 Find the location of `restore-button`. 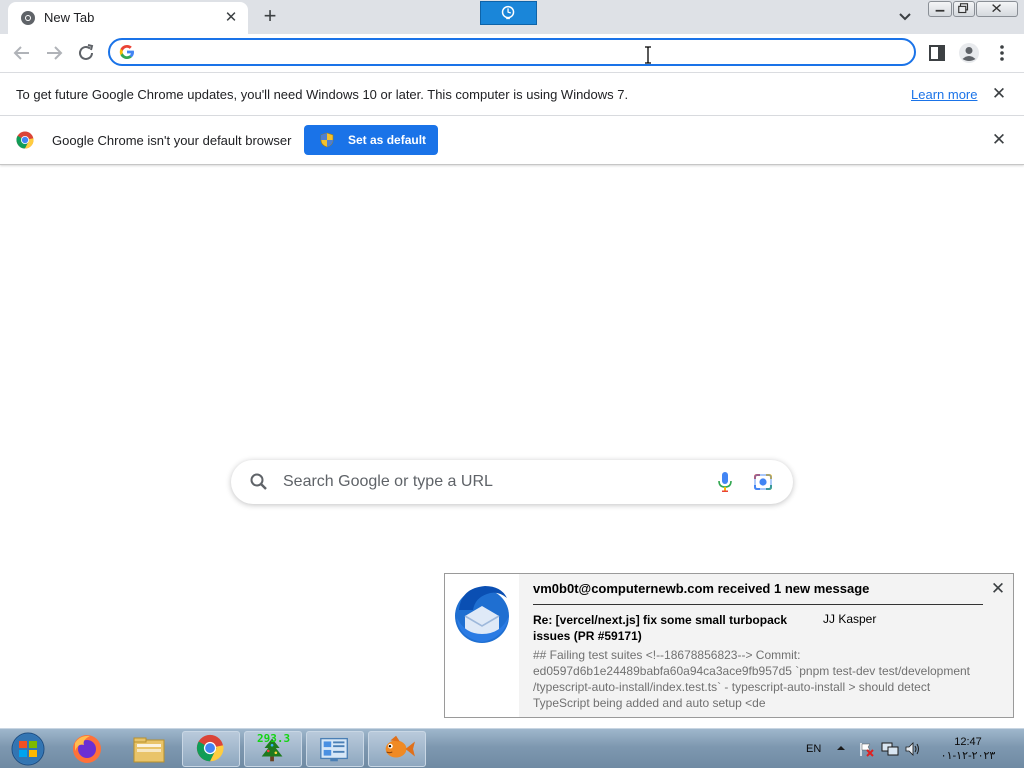

restore-button is located at coordinates (964, 9).